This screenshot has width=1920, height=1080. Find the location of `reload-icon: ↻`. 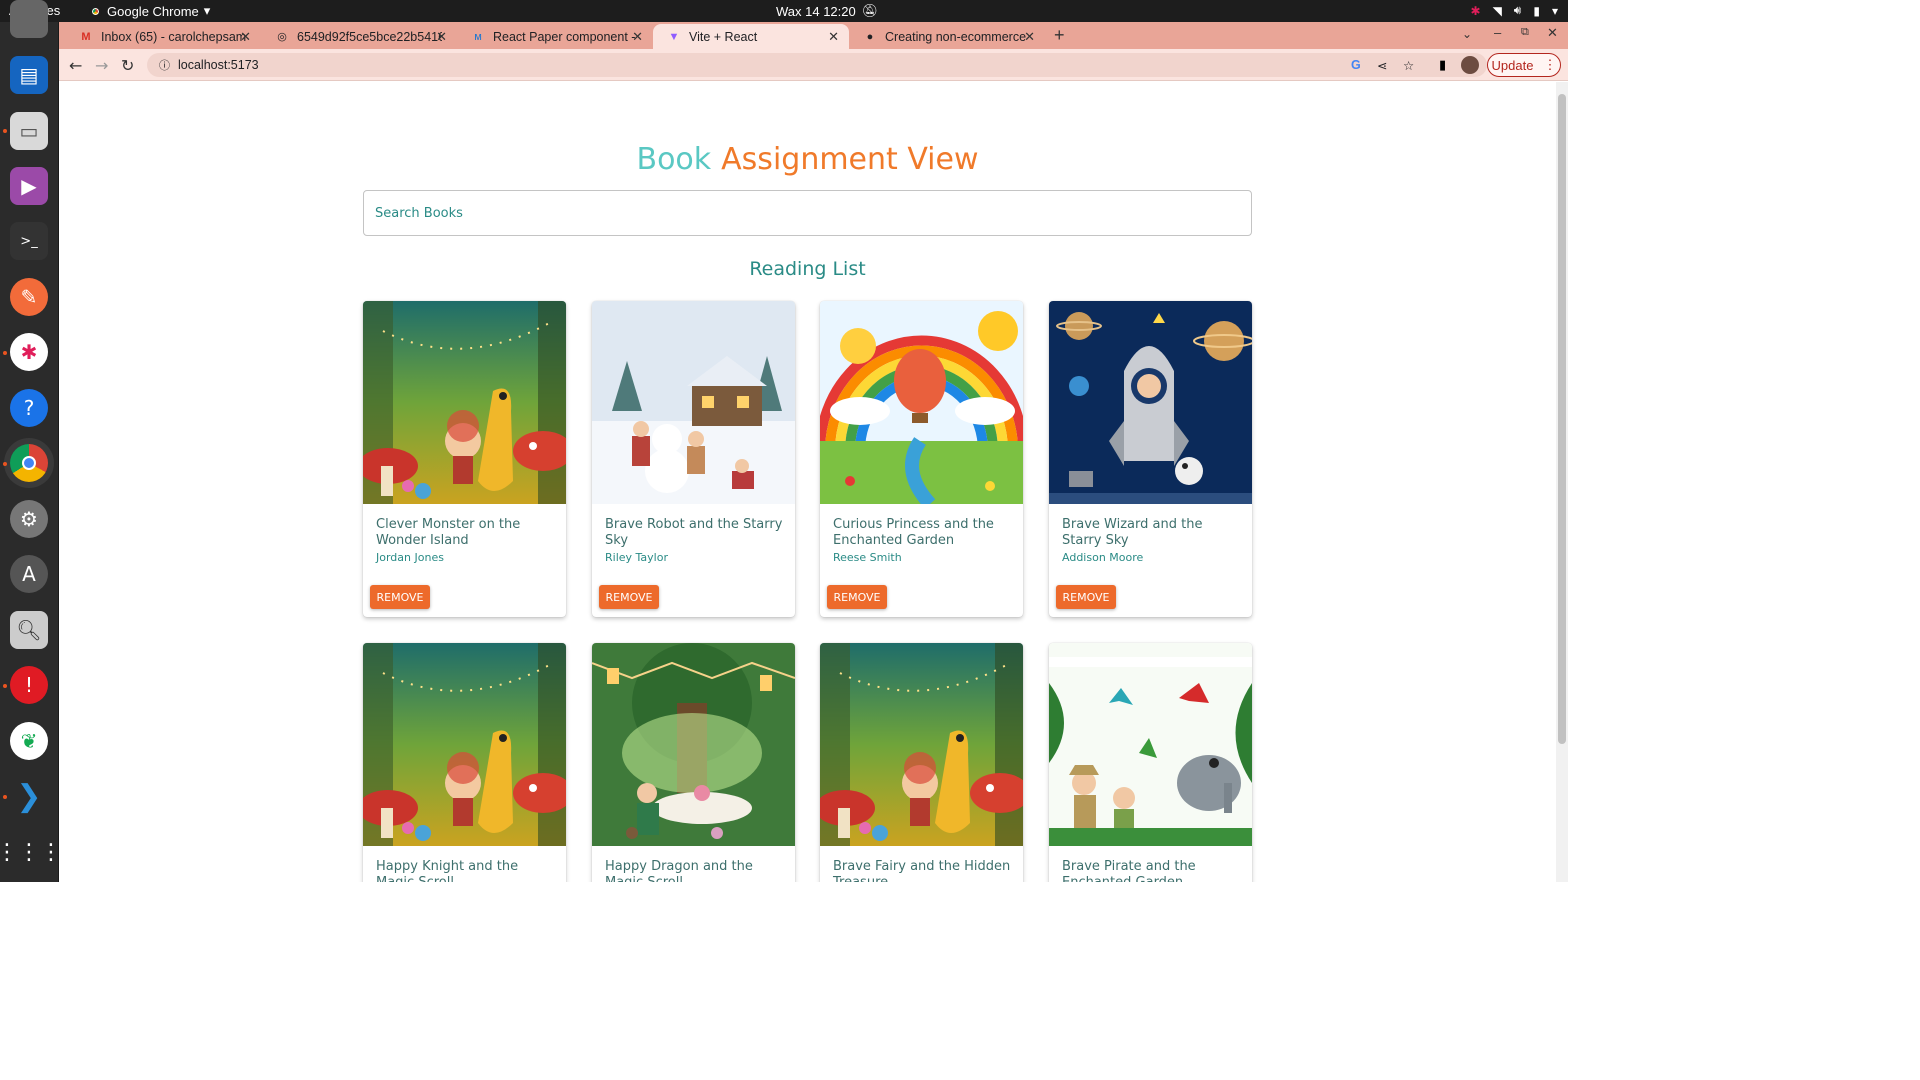

reload-icon: ↻ is located at coordinates (127, 65).